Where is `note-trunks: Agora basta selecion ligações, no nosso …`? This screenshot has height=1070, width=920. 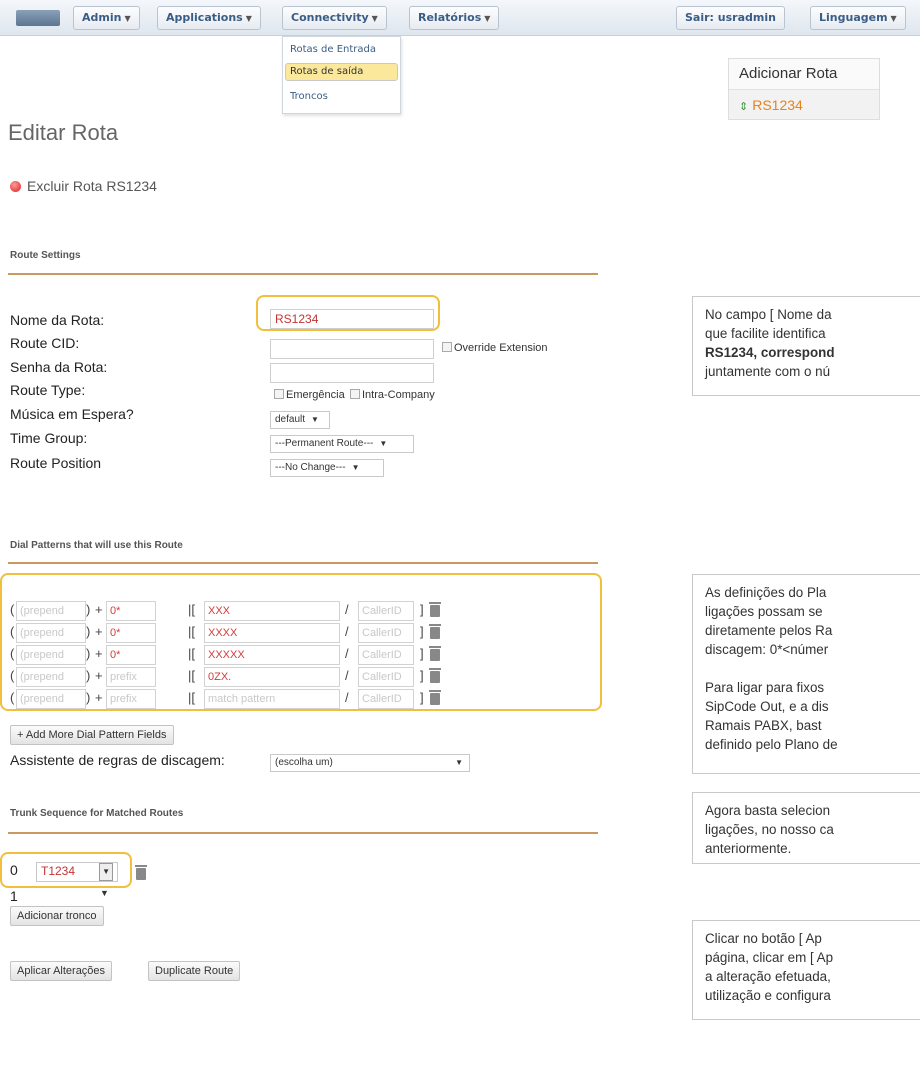
note-trunks: Agora basta selecion ligações, no nosso … is located at coordinates (806, 828).